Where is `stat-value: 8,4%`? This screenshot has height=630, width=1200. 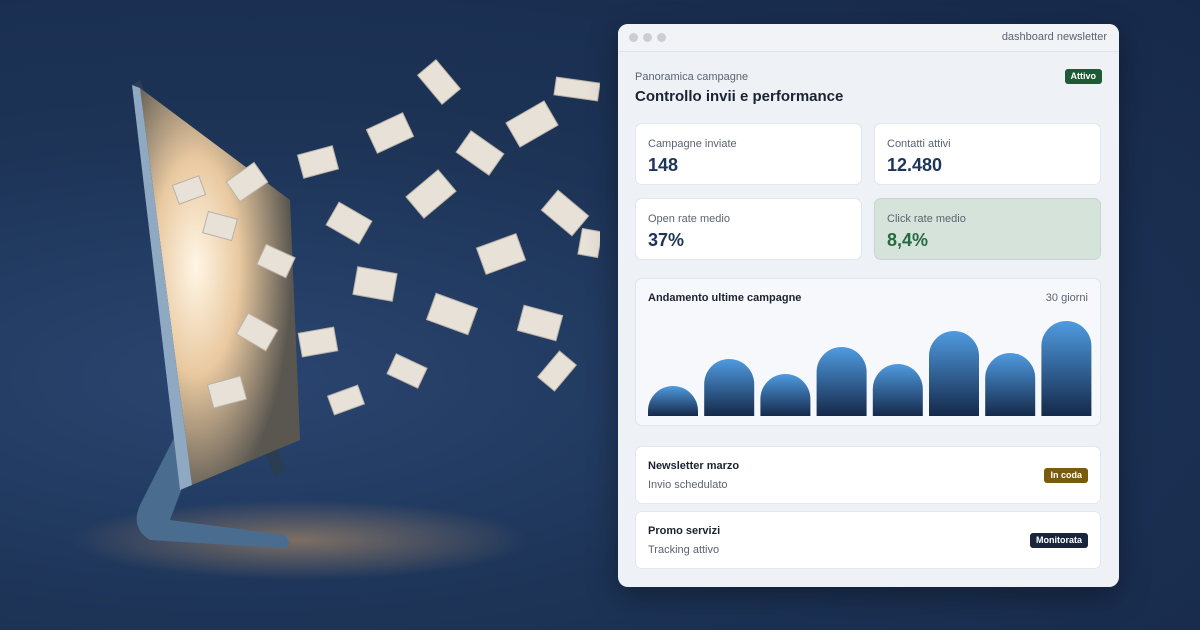 stat-value: 8,4% is located at coordinates (908, 240).